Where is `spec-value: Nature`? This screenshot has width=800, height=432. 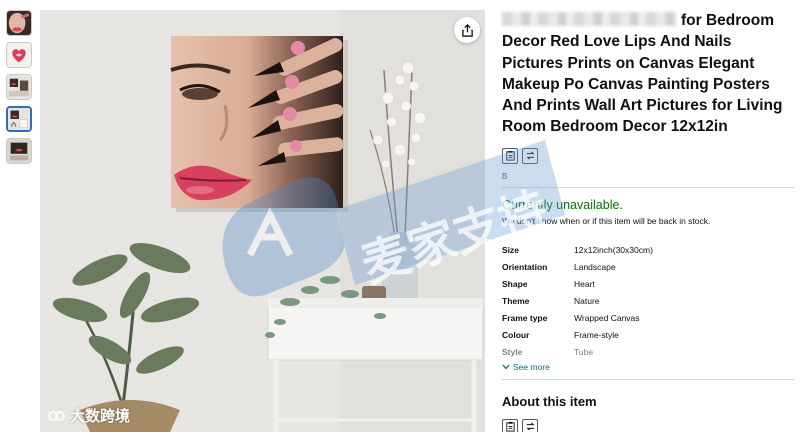 spec-value: Nature is located at coordinates (587, 301).